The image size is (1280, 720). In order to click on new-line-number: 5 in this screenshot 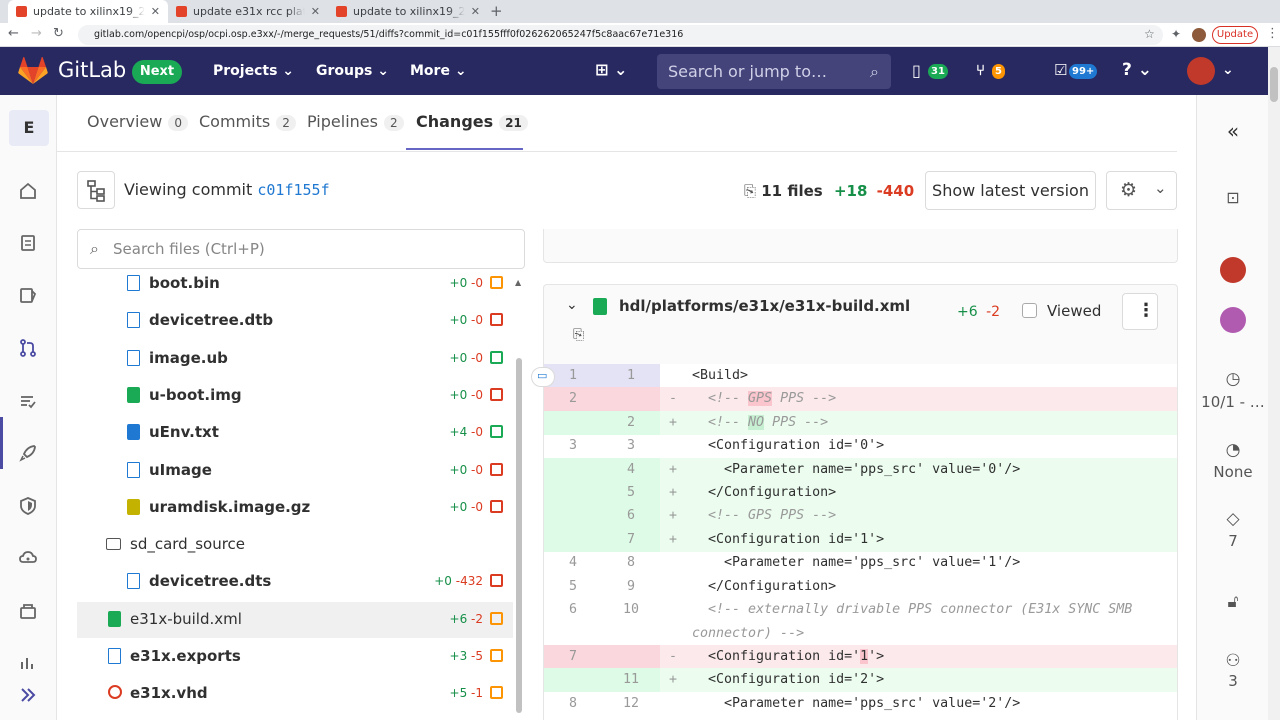, I will do `click(631, 493)`.